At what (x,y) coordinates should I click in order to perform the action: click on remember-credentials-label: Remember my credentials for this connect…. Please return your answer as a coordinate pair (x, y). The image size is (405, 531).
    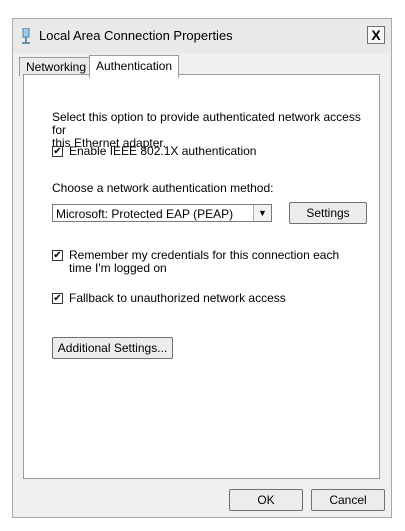
    Looking at the image, I should click on (204, 262).